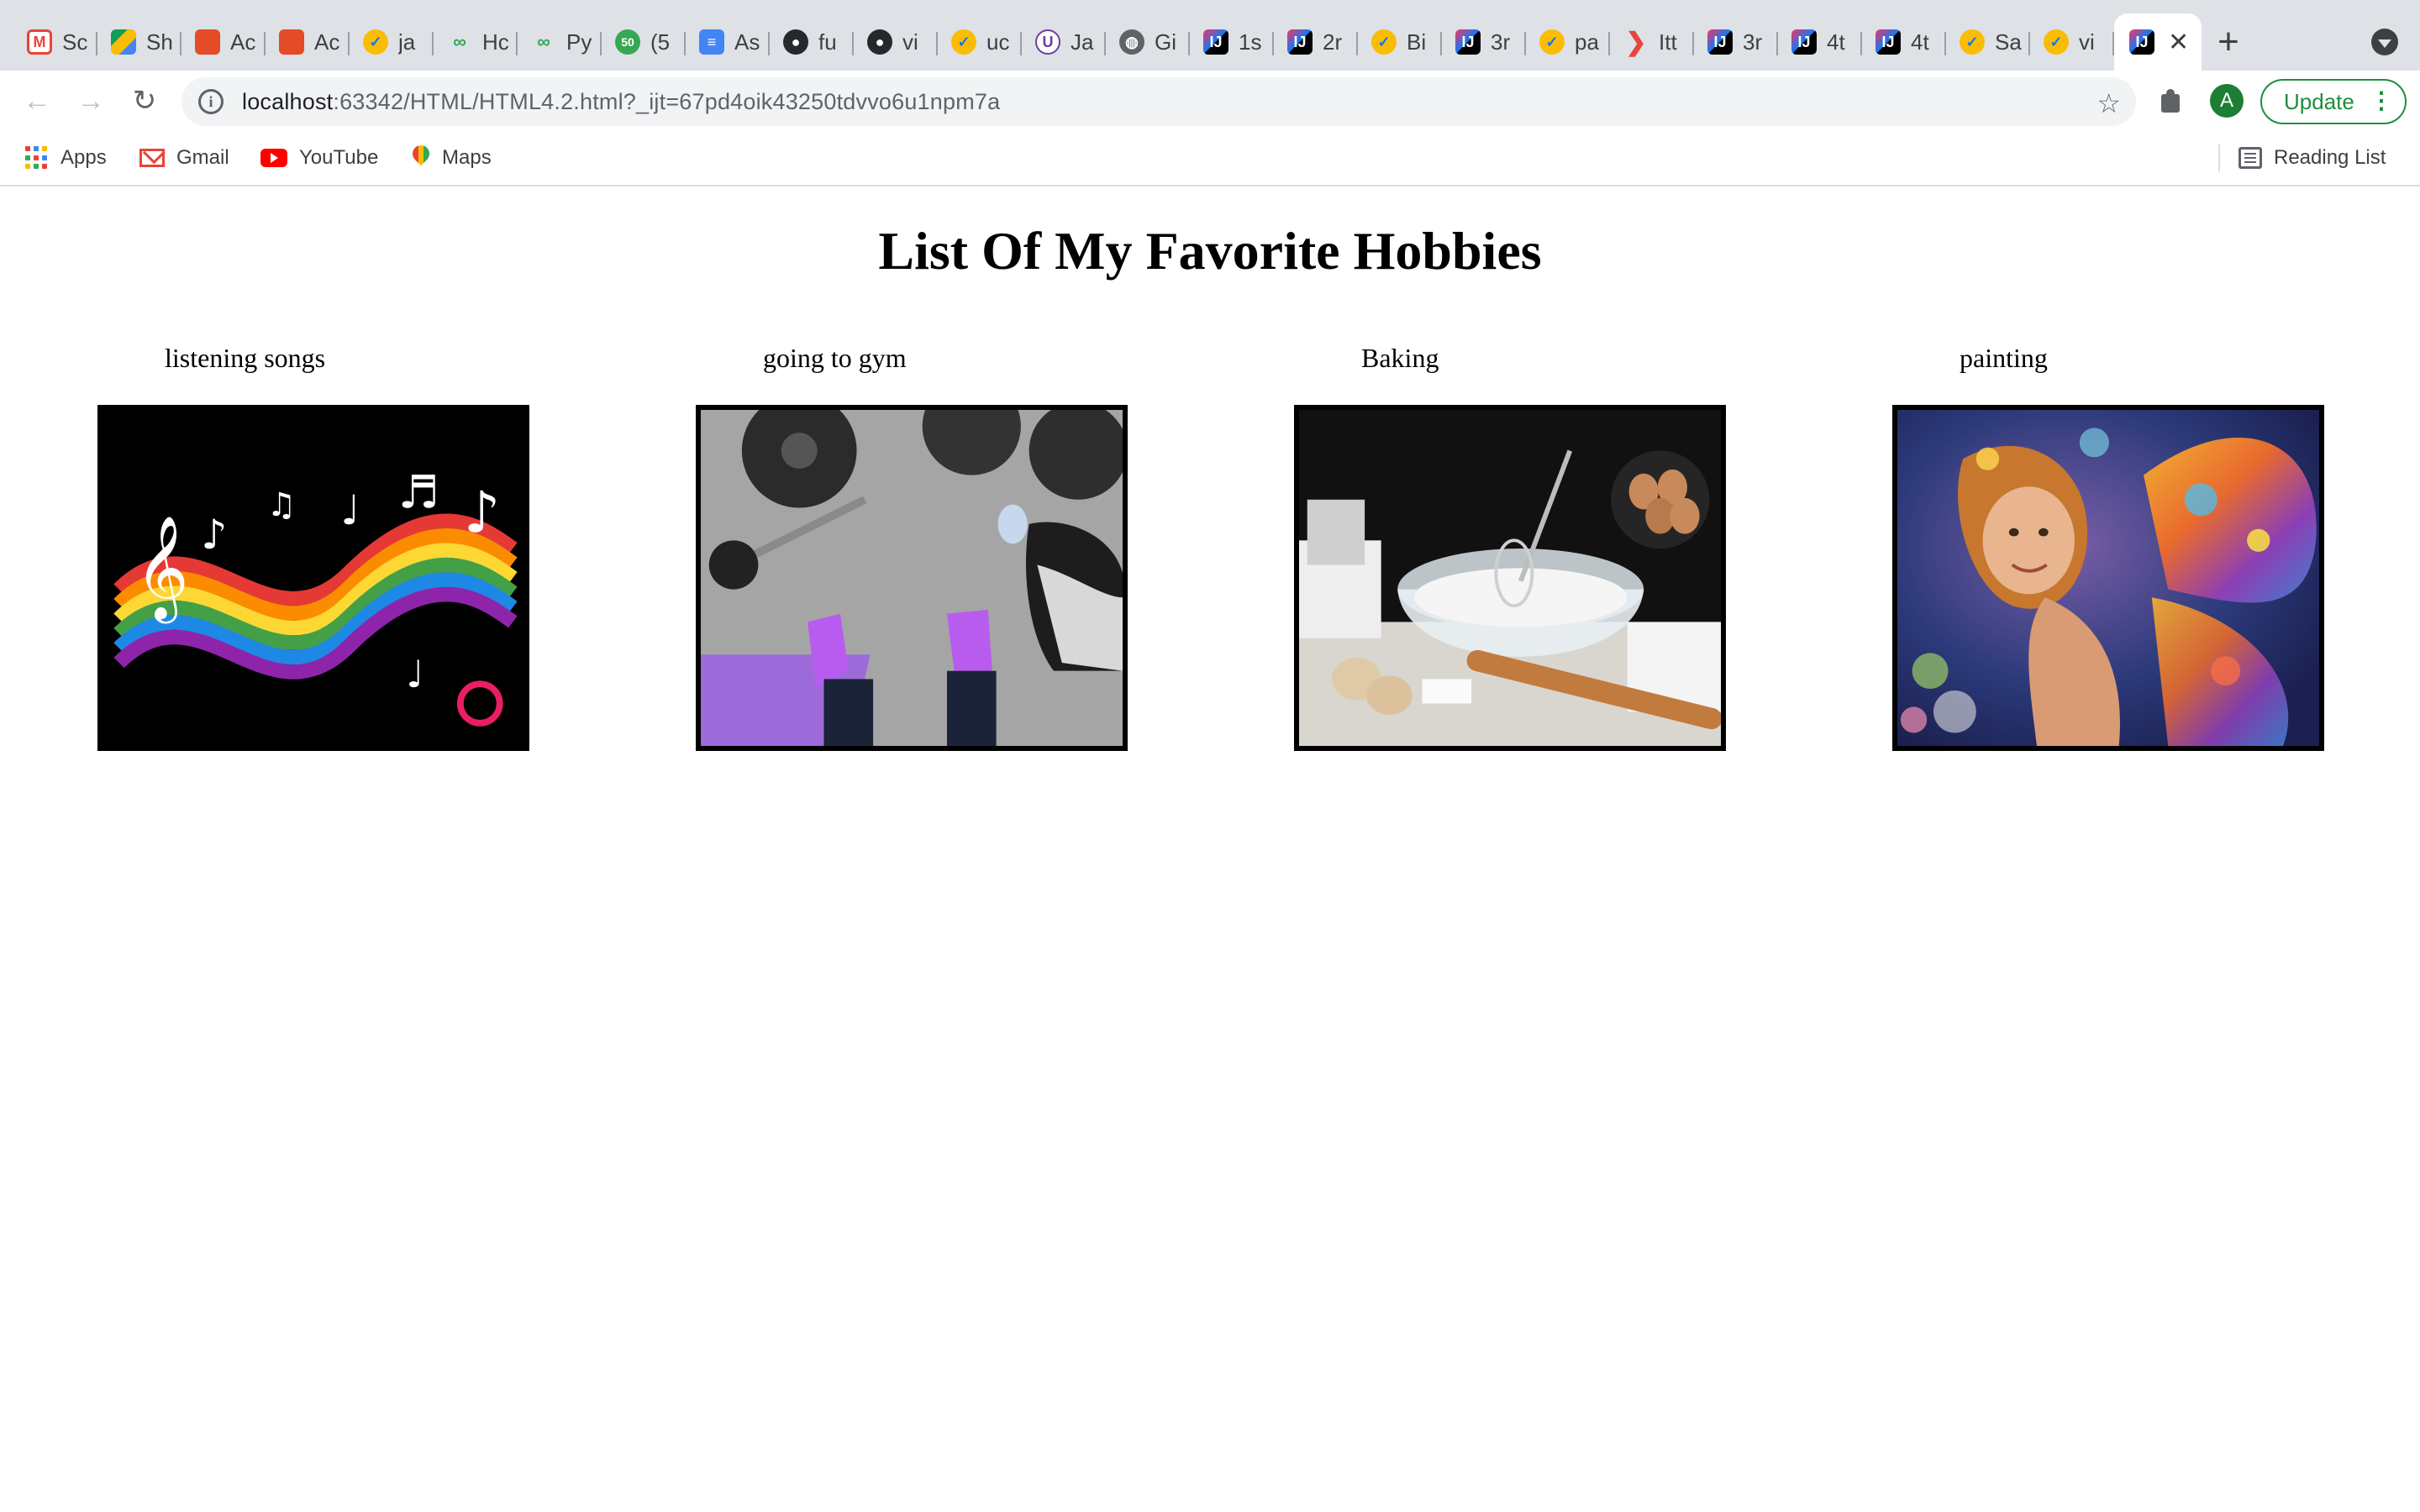  What do you see at coordinates (159, 42) in the screenshot?
I see `tab-title: Sh` at bounding box center [159, 42].